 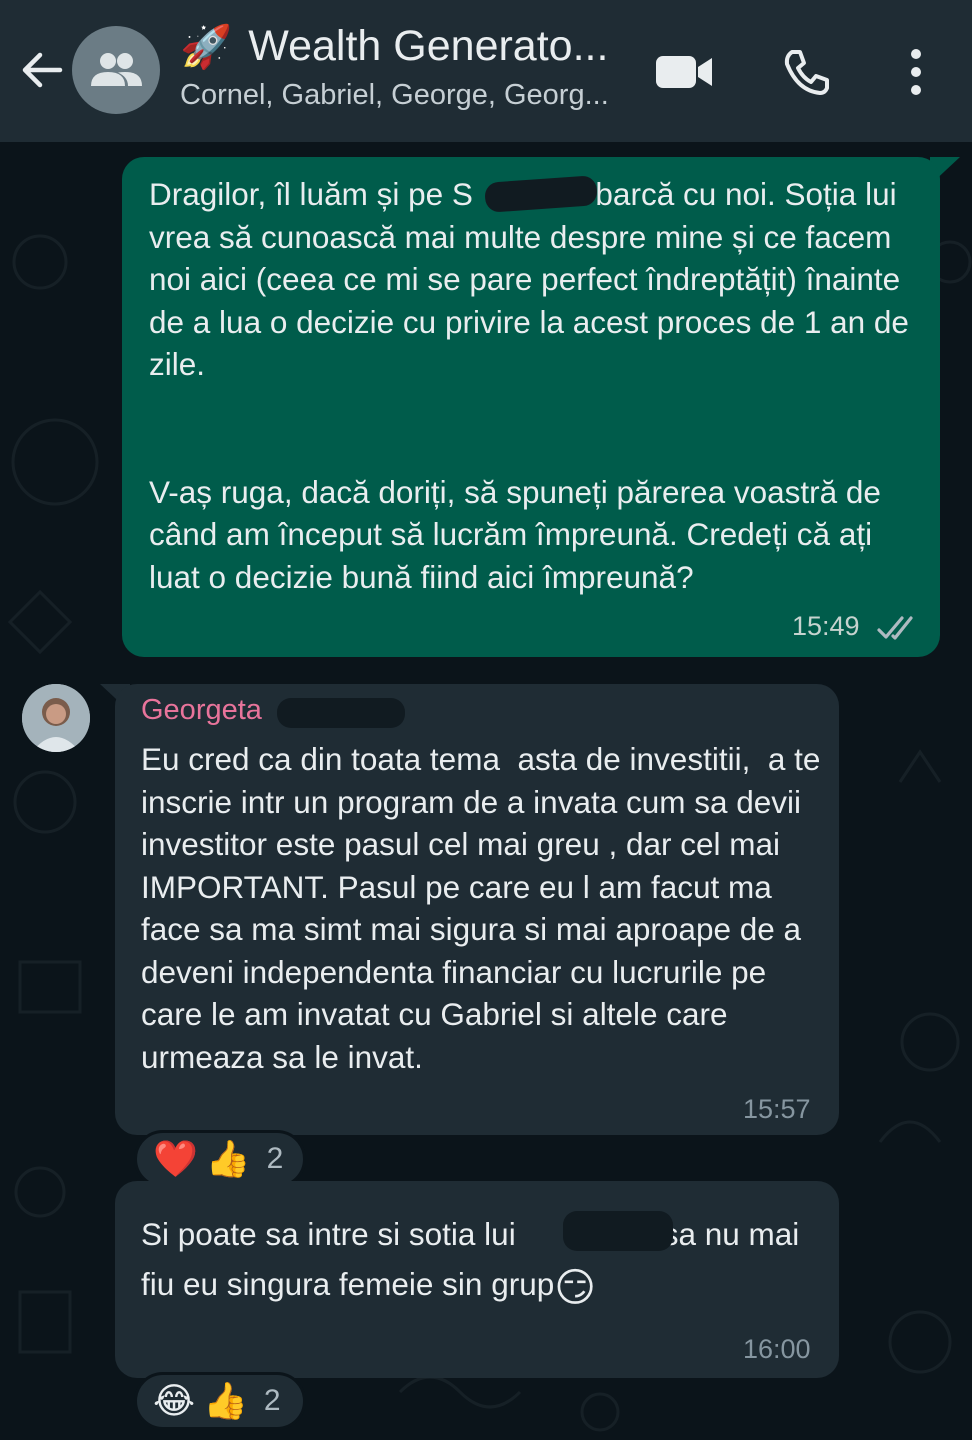 I want to click on more-options-button, so click(x=914, y=72).